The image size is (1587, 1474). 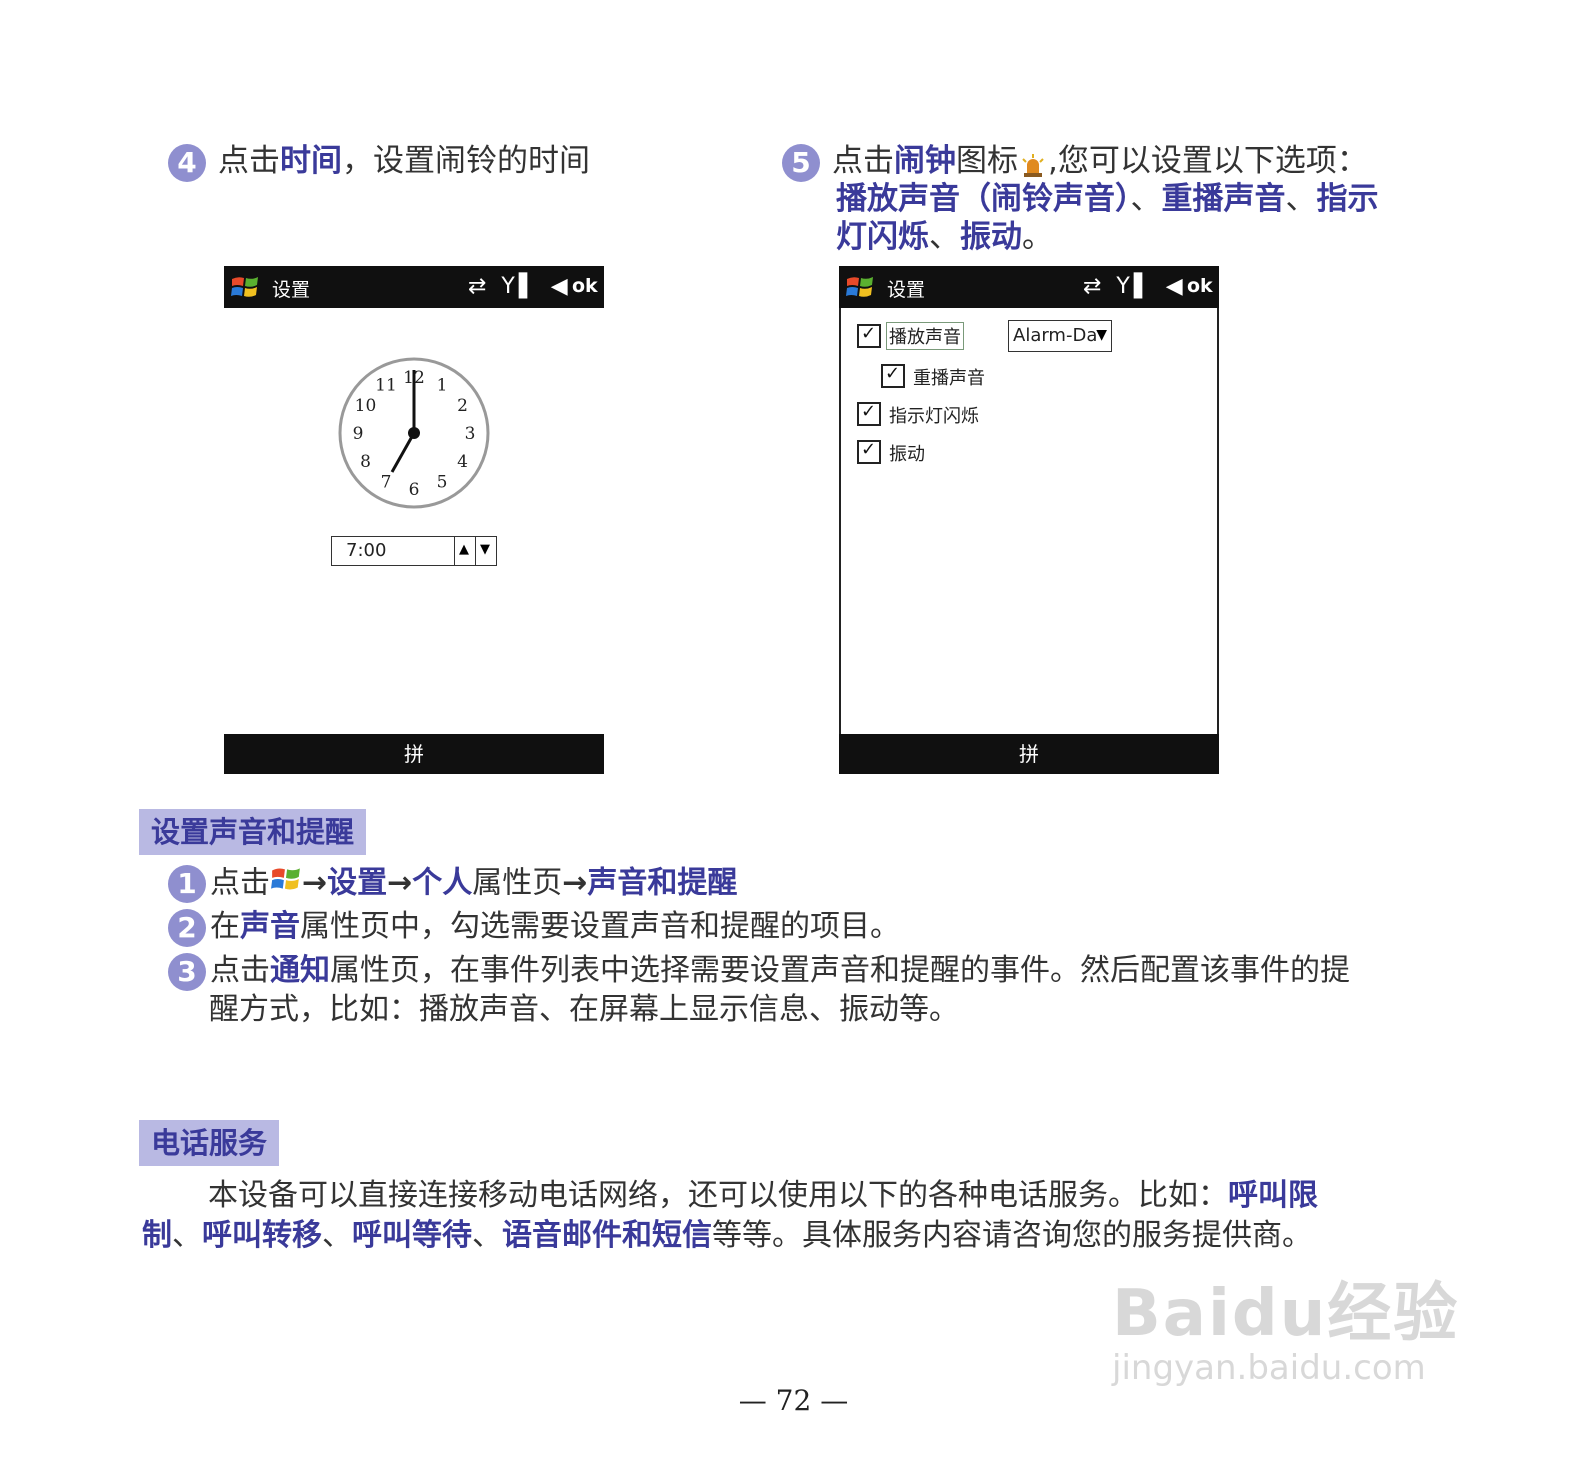 What do you see at coordinates (934, 416) in the screenshot?
I see `led-flash-label: 指示灯闪烁` at bounding box center [934, 416].